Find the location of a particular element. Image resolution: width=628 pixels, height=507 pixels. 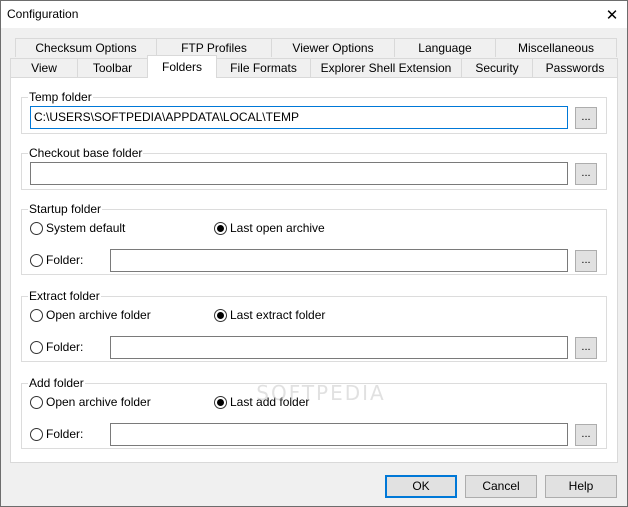

close-icon: ✕ is located at coordinates (612, 14).